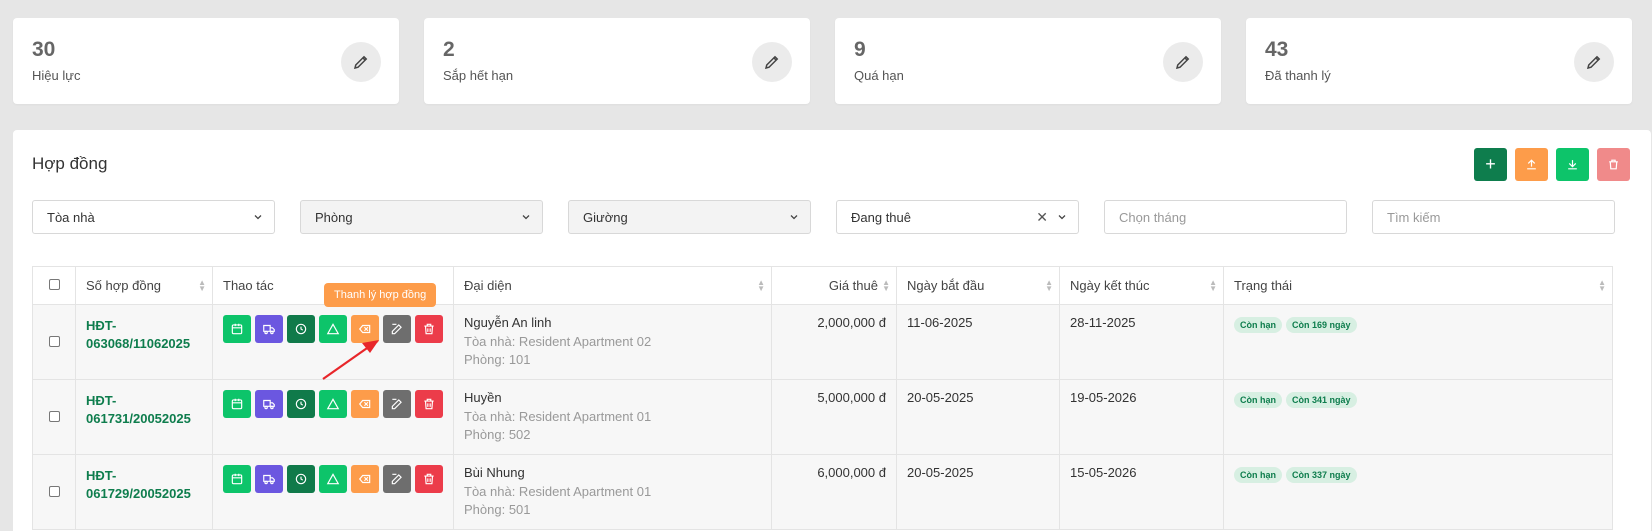  I want to click on col-end-date: Ngày kết thúc ▲ ▼, so click(1141, 285).